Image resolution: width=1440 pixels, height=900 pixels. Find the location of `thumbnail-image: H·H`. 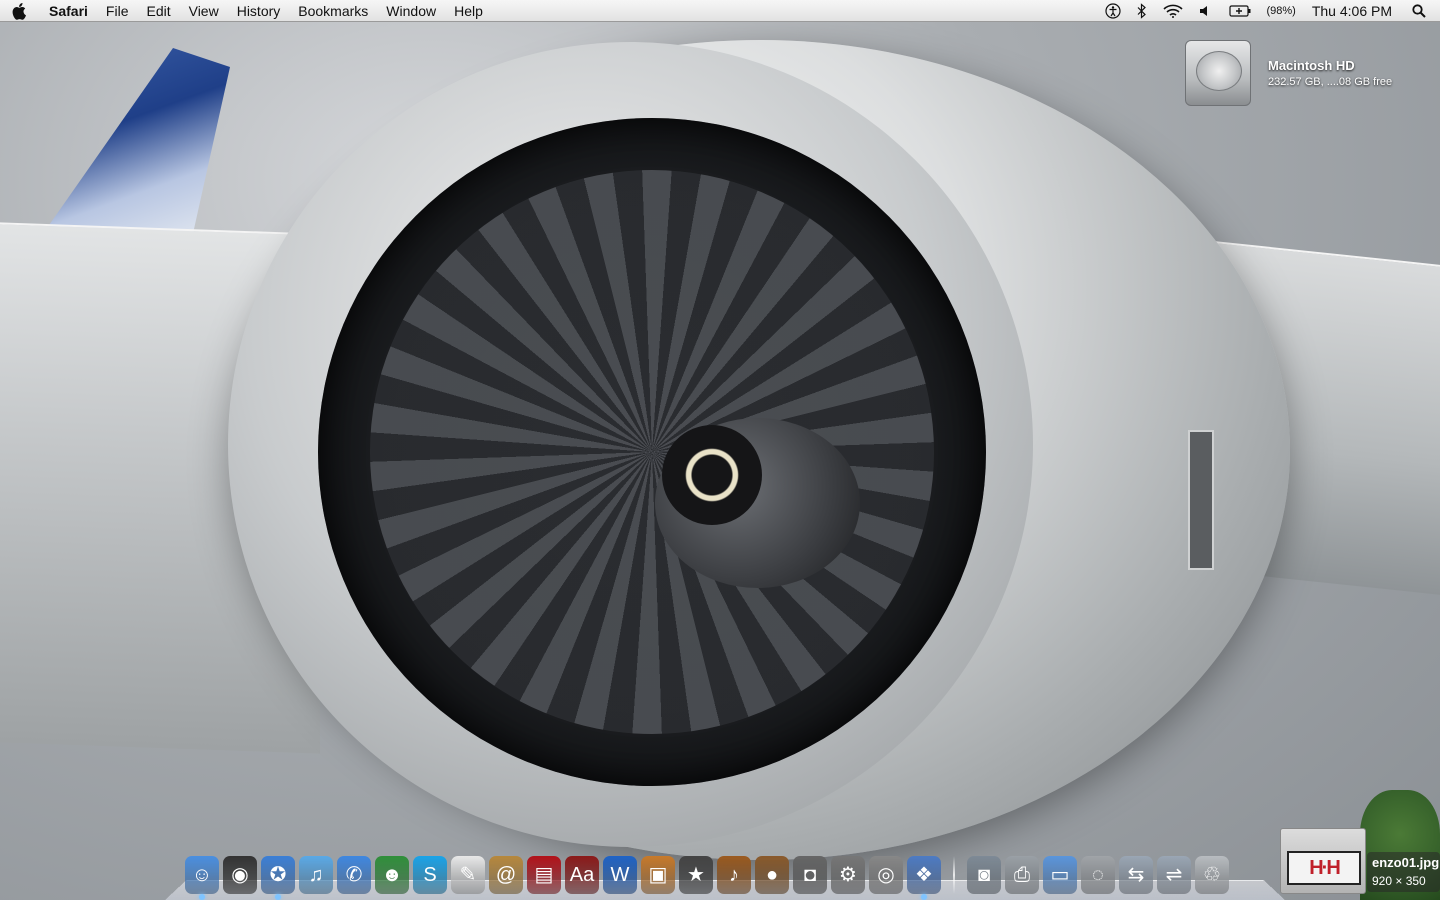

thumbnail-image: H·H is located at coordinates (1324, 868).